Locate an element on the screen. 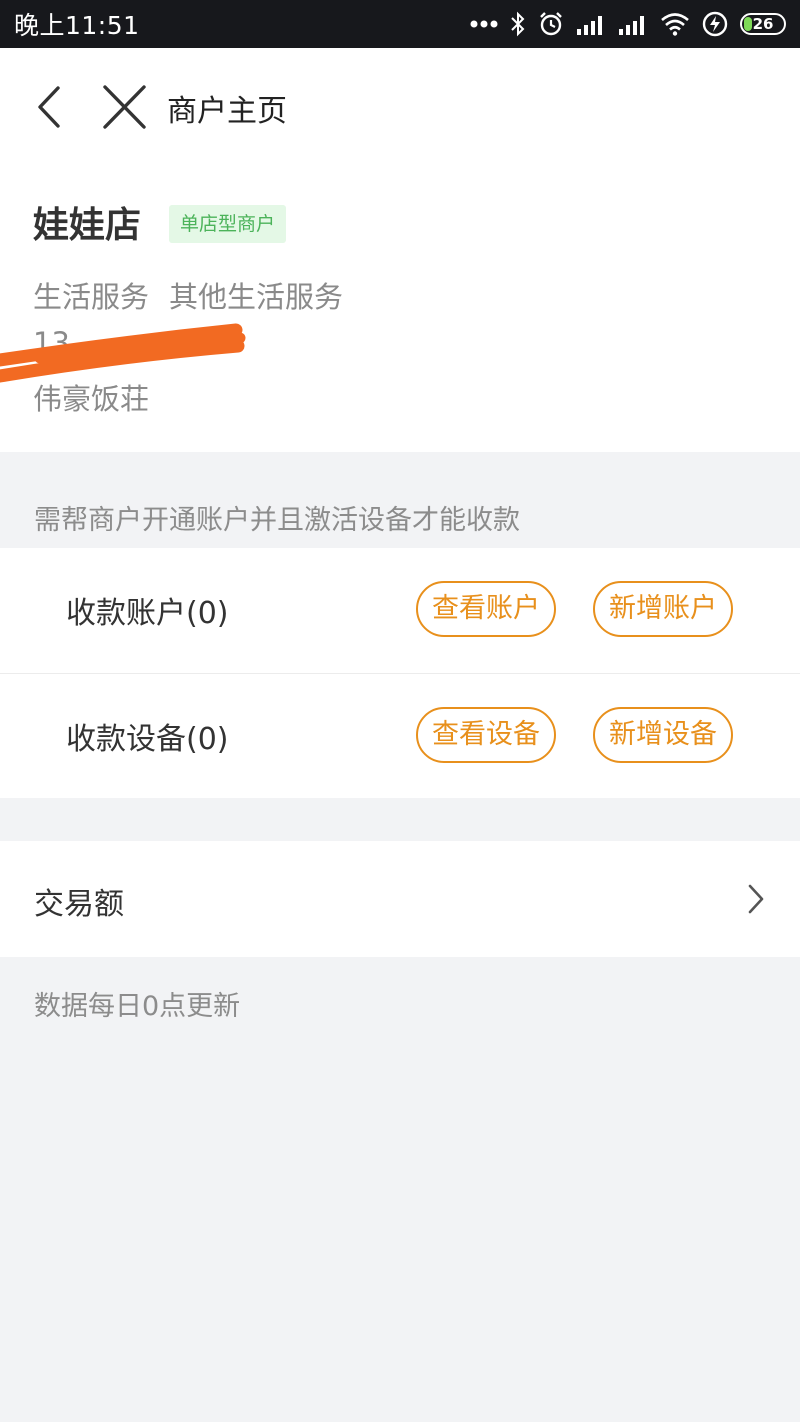 This screenshot has height=1422, width=800. payment-account-label: 收款账户(0) is located at coordinates (147, 613).